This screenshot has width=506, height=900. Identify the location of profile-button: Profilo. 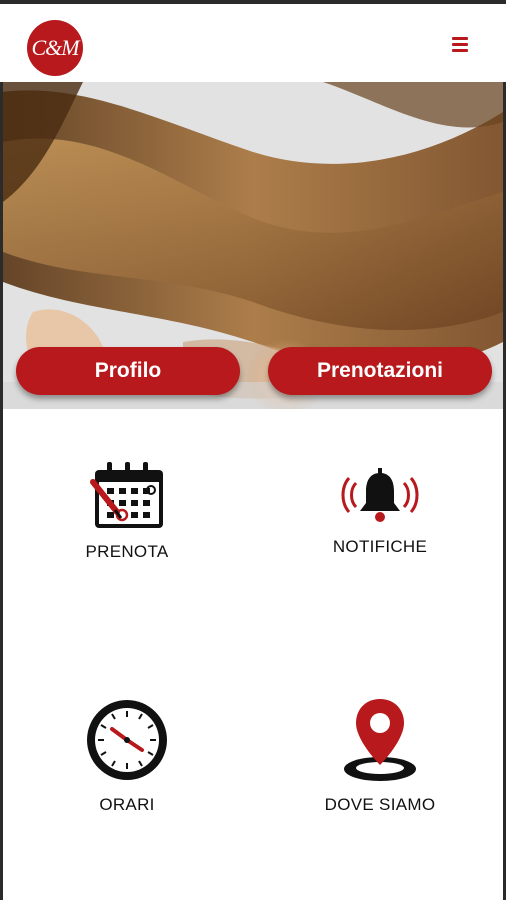
(128, 371).